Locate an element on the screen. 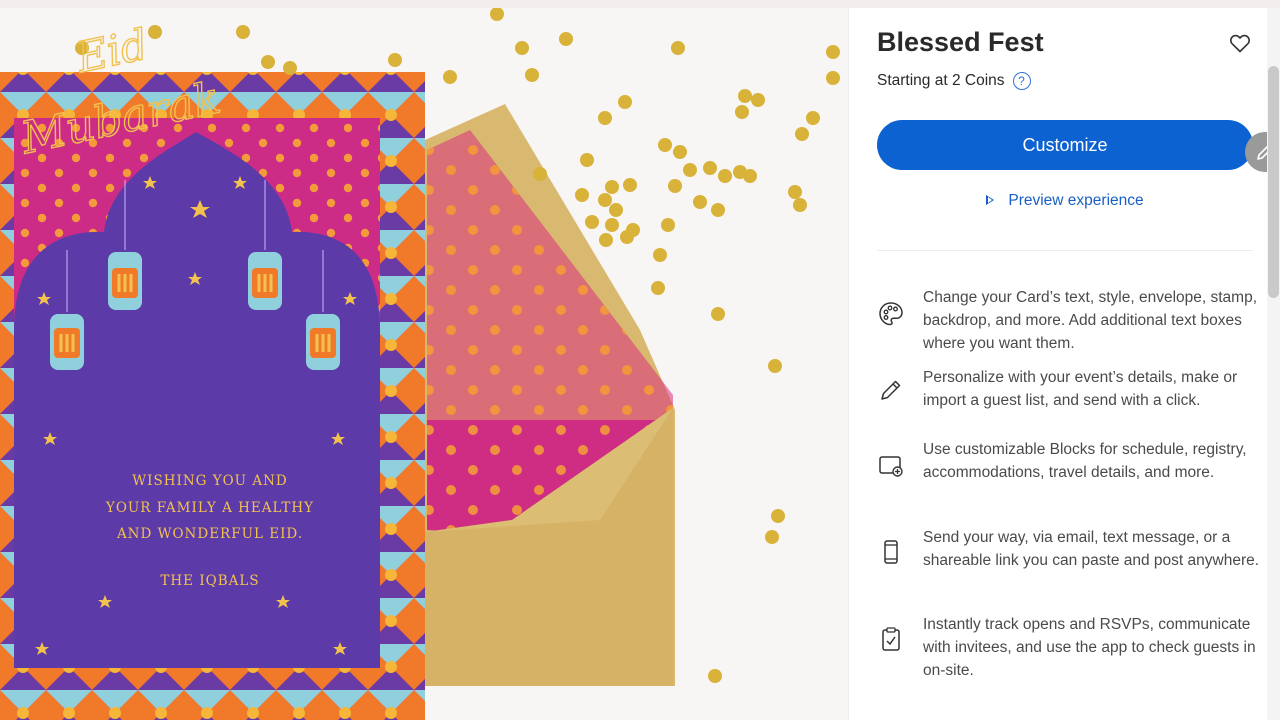 The height and width of the screenshot is (720, 1280). card-wish-line: WISHING YOU AND is located at coordinates (210, 481).